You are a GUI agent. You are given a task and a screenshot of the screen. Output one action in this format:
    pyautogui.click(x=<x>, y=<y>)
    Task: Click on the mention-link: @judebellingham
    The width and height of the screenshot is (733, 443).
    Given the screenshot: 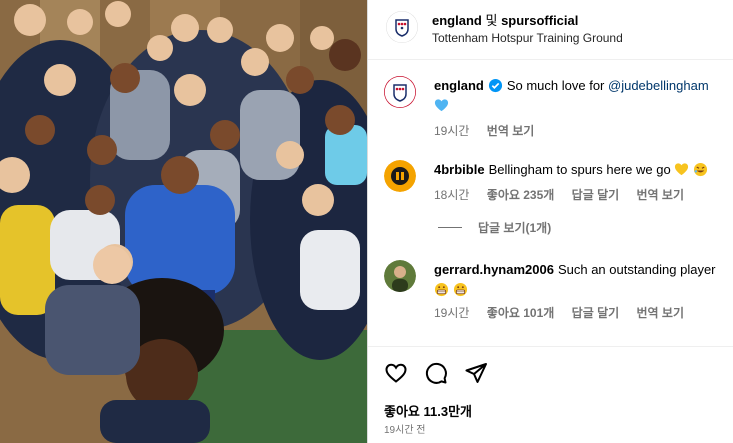 What is the action you would take?
    pyautogui.click(x=658, y=85)
    